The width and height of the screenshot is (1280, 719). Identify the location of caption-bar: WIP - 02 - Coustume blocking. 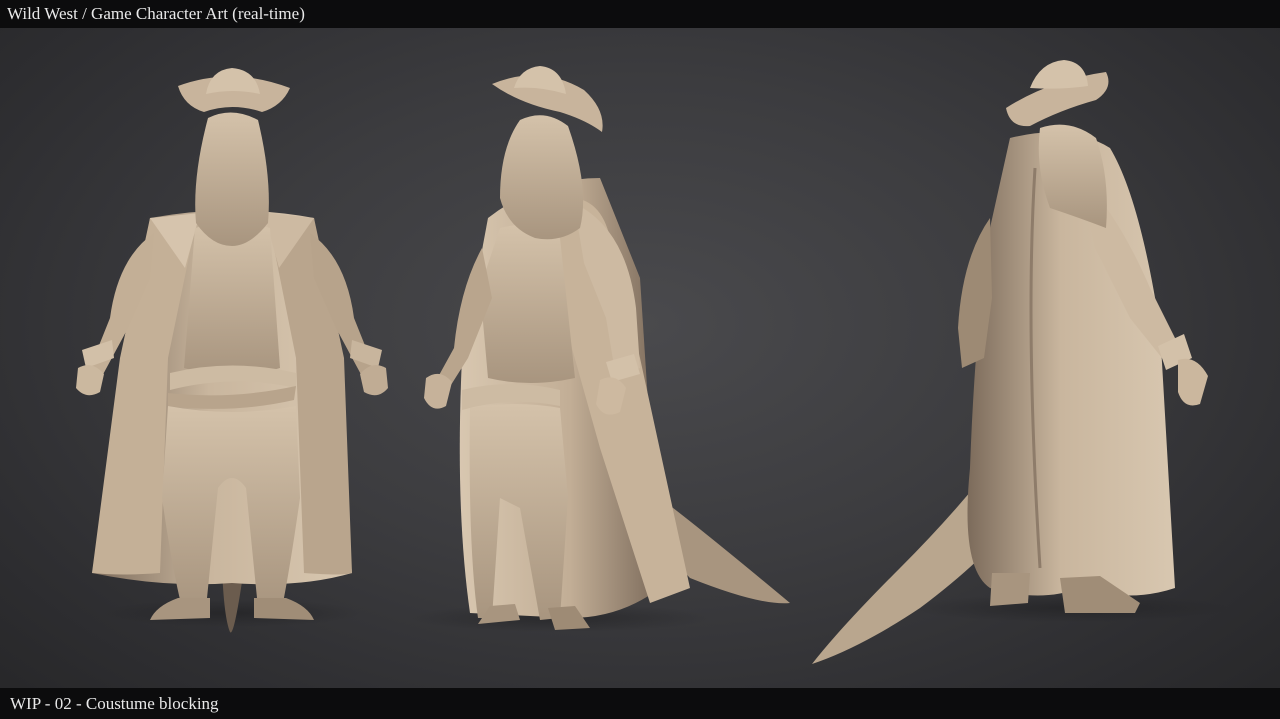
(640, 703).